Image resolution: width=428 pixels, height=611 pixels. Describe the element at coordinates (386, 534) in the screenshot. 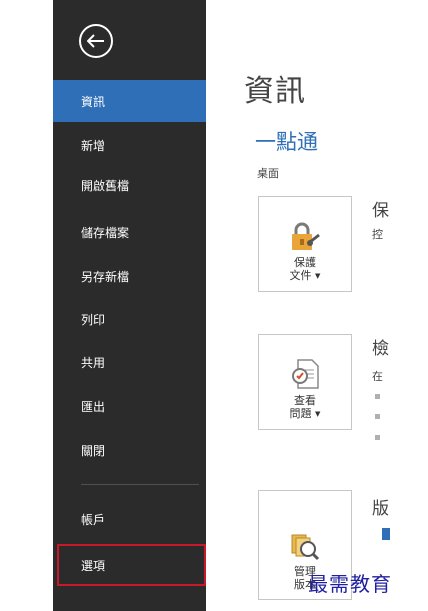

I see `document-icon` at that location.